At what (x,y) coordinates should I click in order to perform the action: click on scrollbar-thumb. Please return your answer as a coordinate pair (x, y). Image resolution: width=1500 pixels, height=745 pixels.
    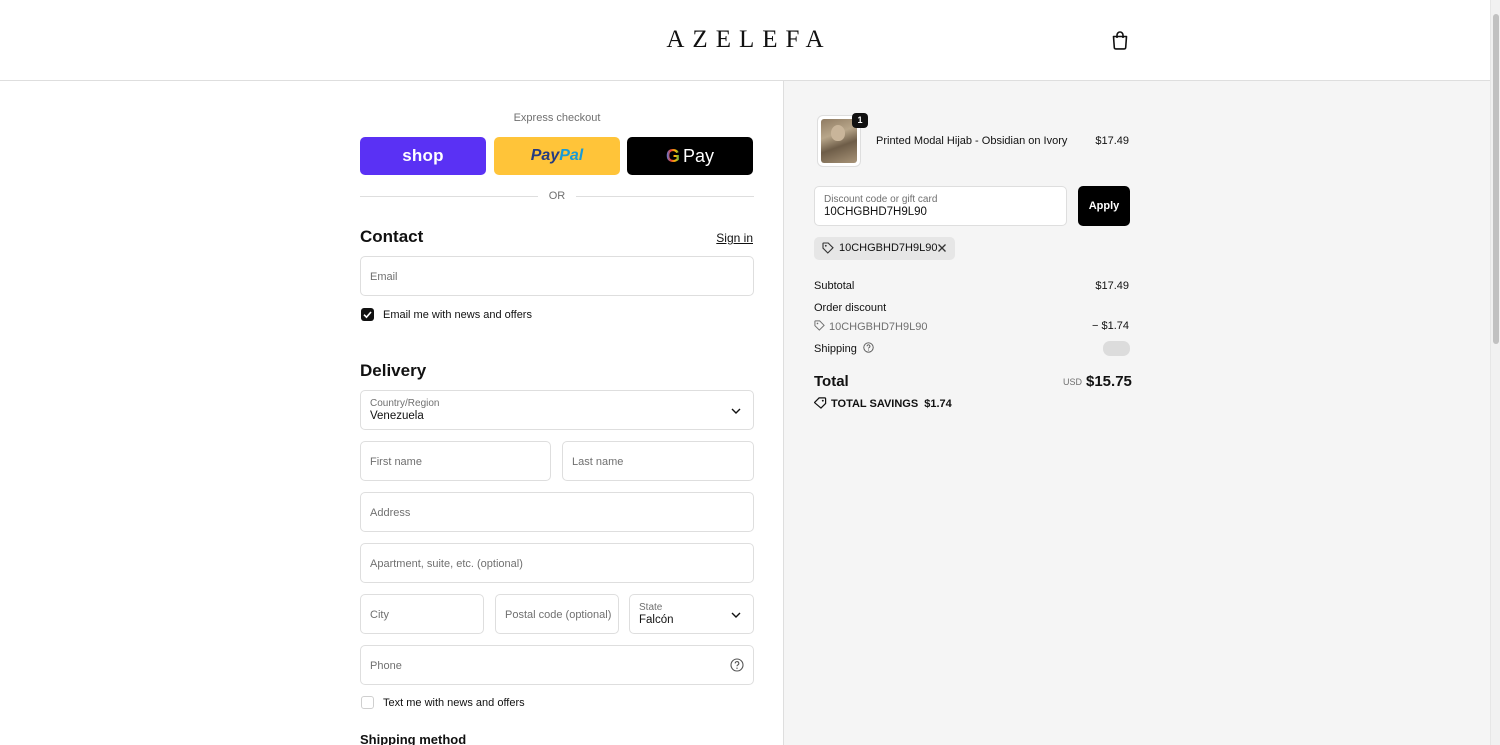
    Looking at the image, I should click on (1496, 179).